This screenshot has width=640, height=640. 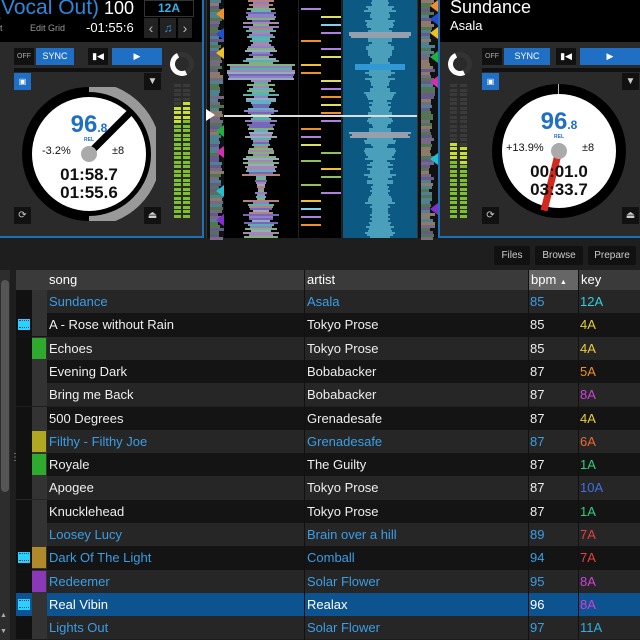 I want to click on scroll-up-icon: ▲, so click(x=3, y=615).